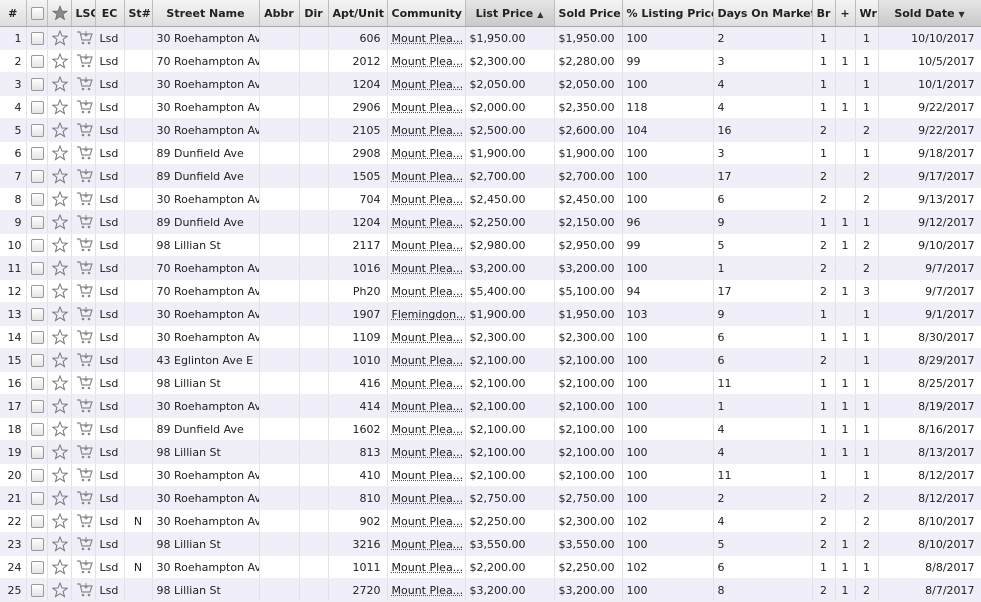 This screenshot has height=602, width=981. Describe the element at coordinates (588, 13) in the screenshot. I see `col-header-sold-price: Sold Price` at that location.